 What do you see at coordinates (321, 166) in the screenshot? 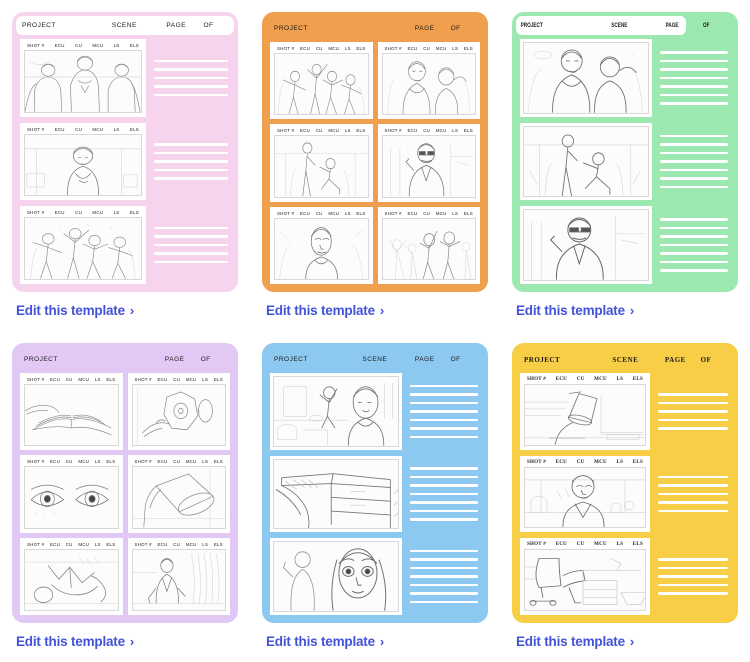
I see `sketch-proposal-kneeling` at bounding box center [321, 166].